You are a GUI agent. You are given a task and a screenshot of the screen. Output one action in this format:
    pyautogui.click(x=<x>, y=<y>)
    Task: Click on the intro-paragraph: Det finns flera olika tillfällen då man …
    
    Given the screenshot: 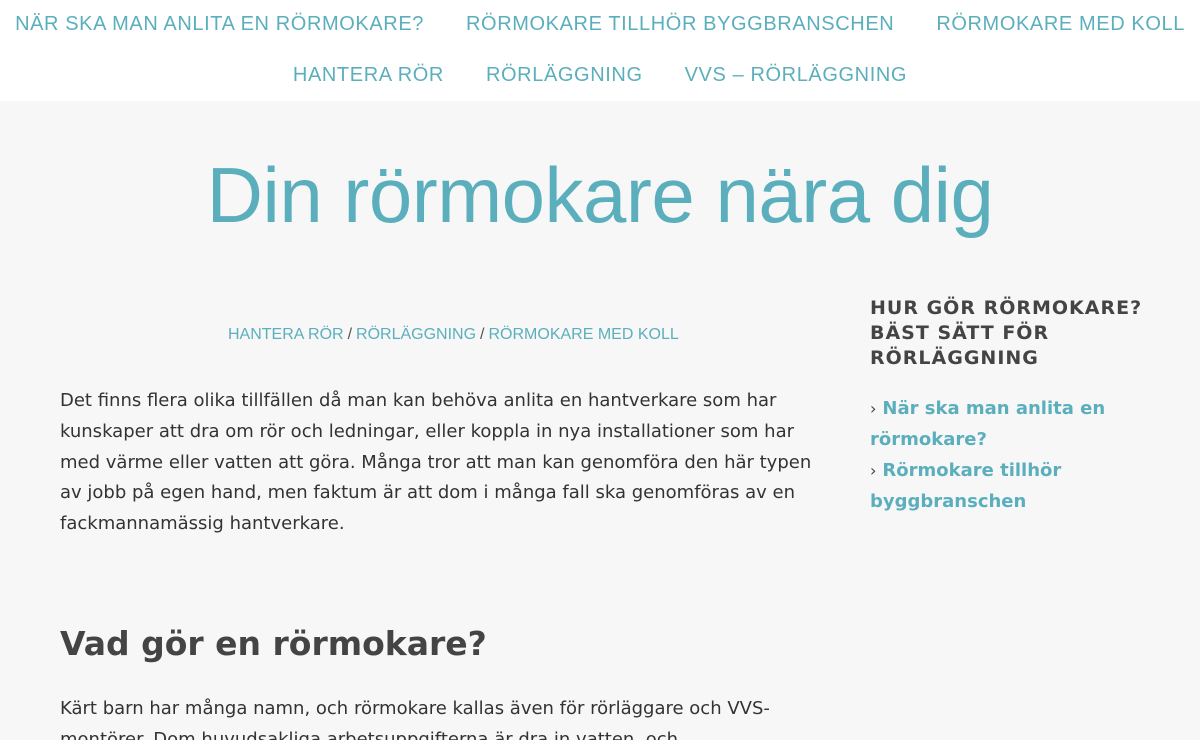 What is the action you would take?
    pyautogui.click(x=436, y=462)
    